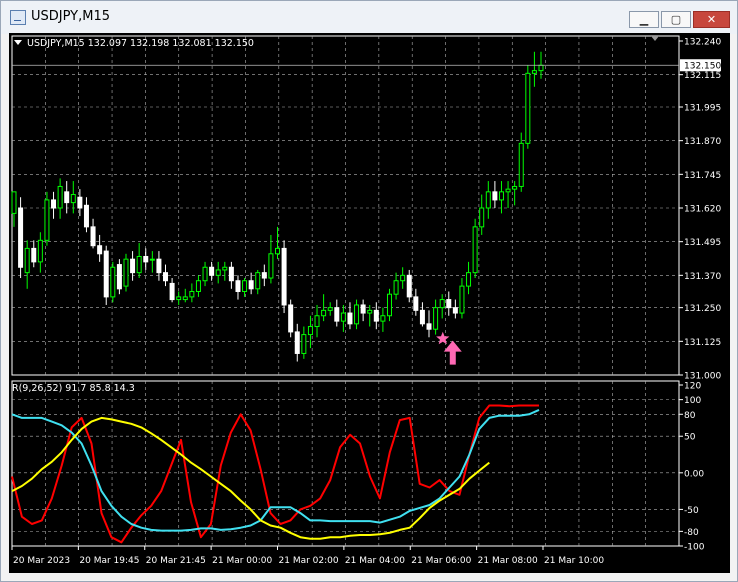 The image size is (738, 582). I want to click on maximize-button: ▢, so click(676, 19).